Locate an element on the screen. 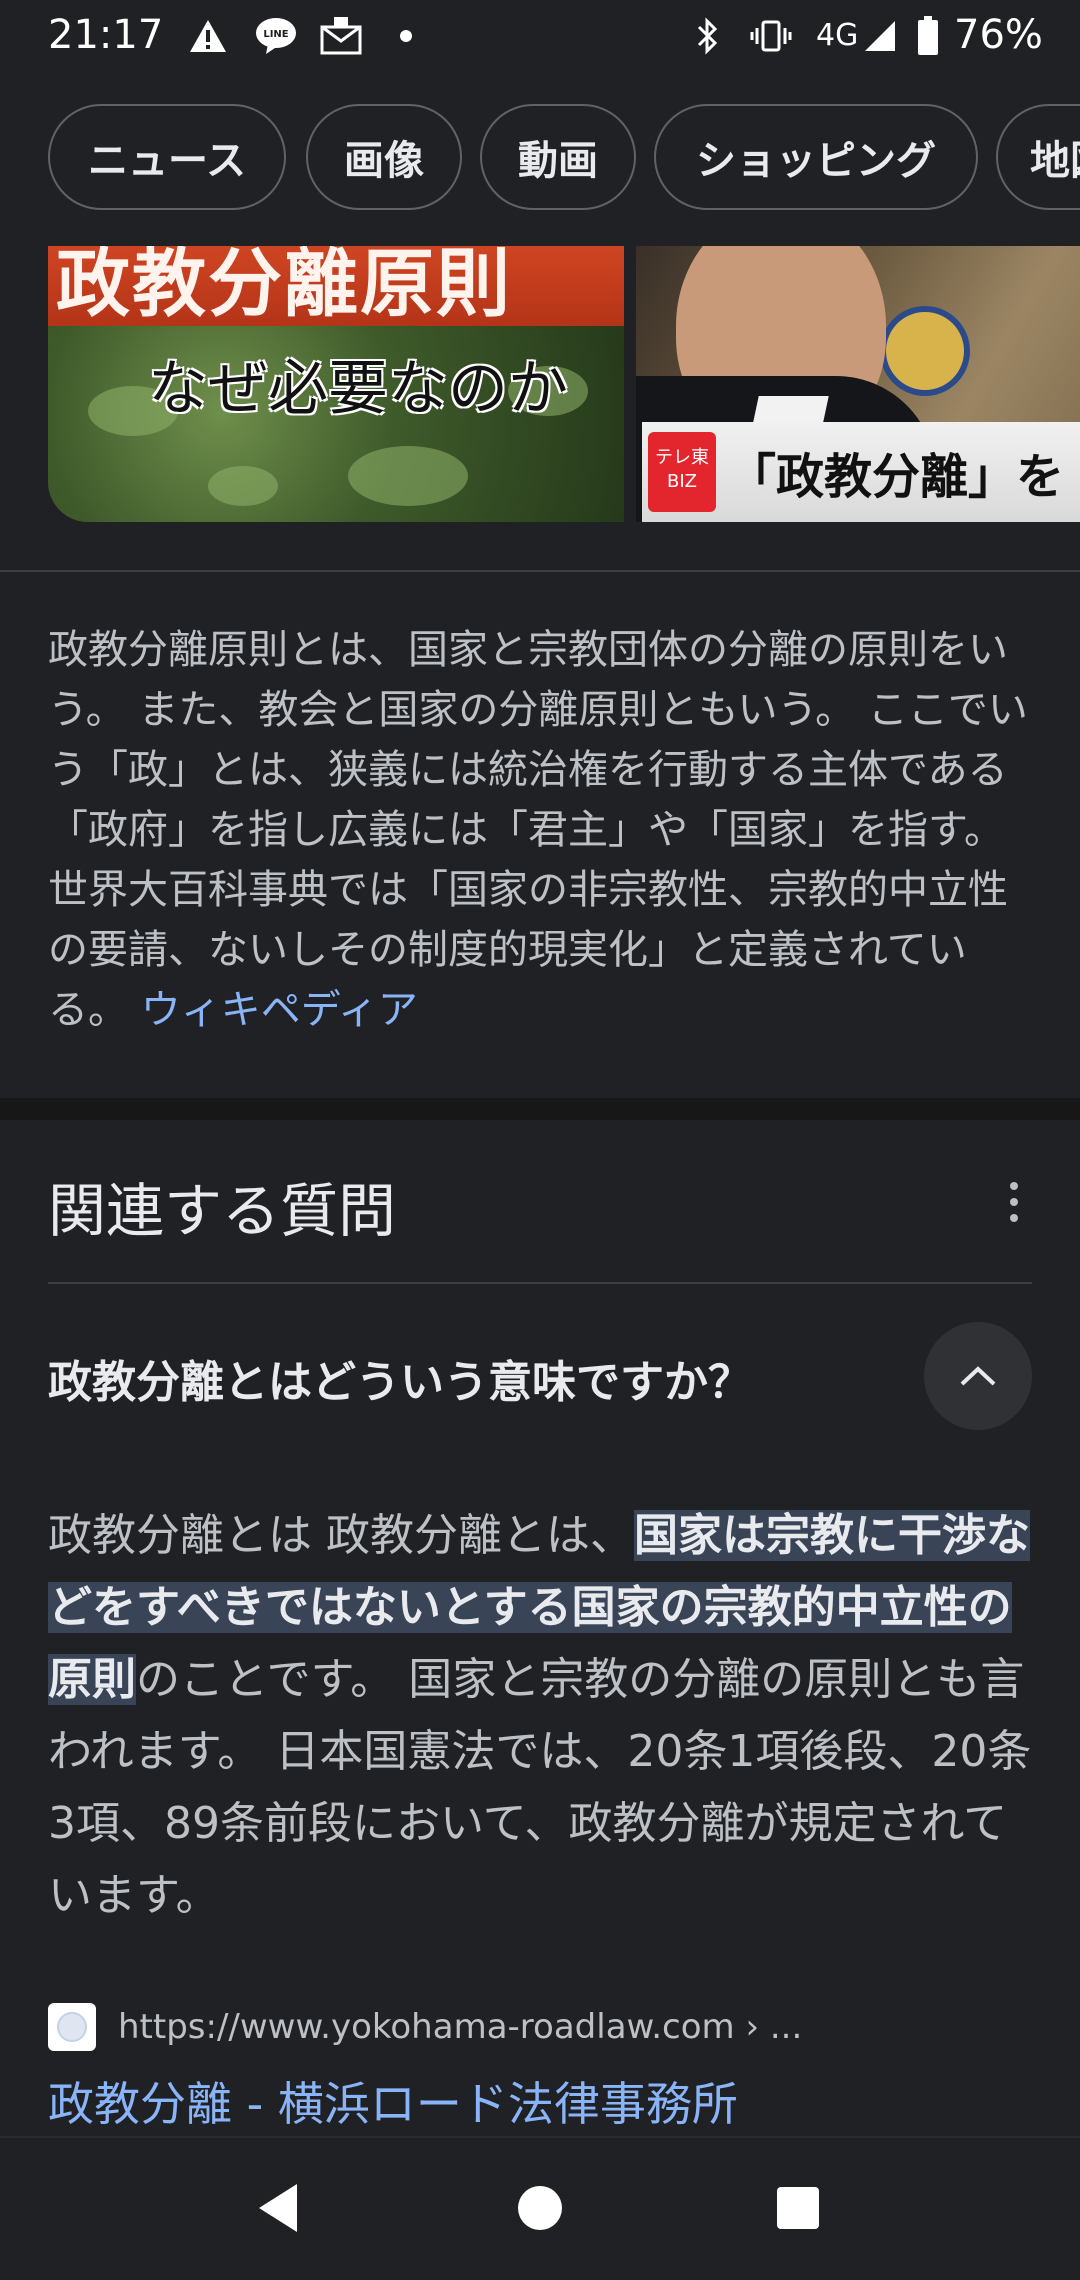  image-results-strip: 政教分離原則 なぜ必要なのか テレ東 BIZ 「政教分離」を is located at coordinates (540, 384).